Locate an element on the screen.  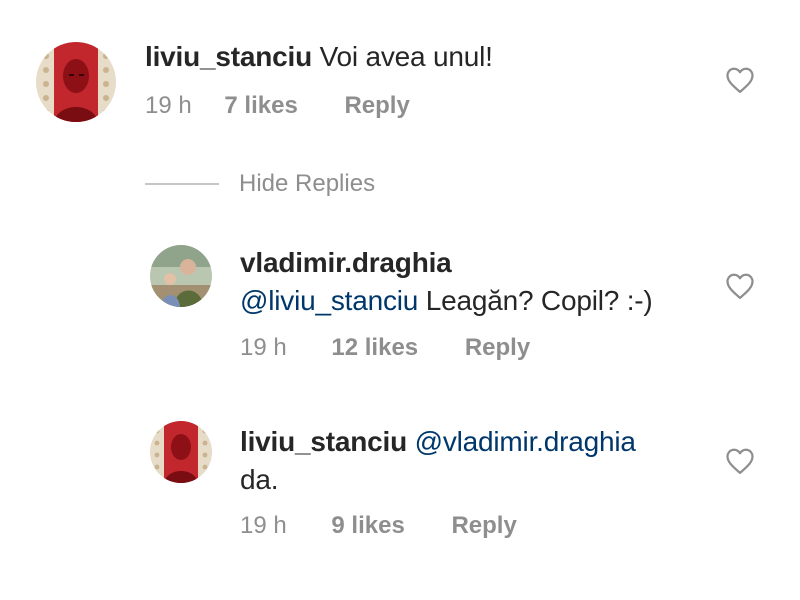
likes-count: 12 likes is located at coordinates (374, 347).